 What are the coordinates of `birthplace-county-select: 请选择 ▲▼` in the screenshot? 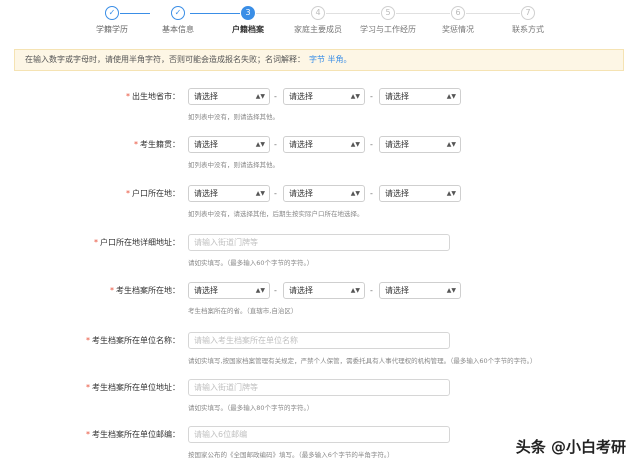 It's located at (420, 96).